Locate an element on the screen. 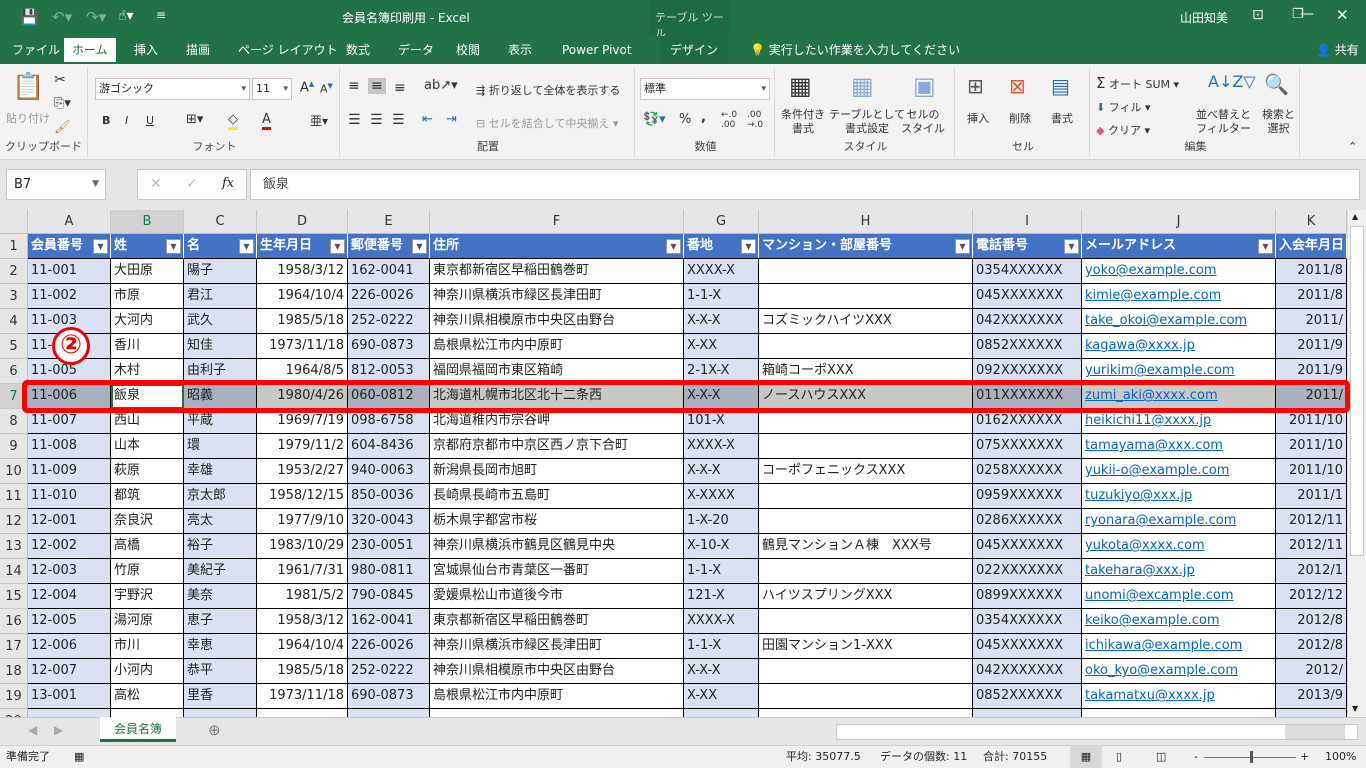 The width and height of the screenshot is (1366, 768). table-cell: 宇野沢 is located at coordinates (147, 596).